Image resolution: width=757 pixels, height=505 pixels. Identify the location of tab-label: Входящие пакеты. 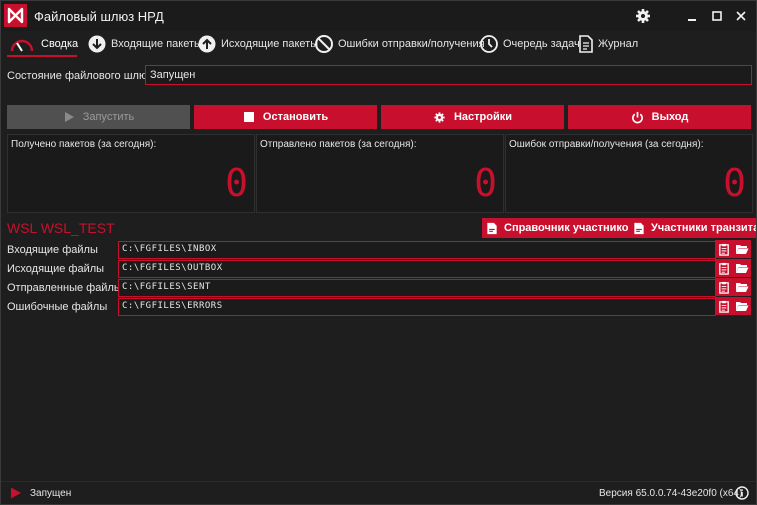
(156, 44).